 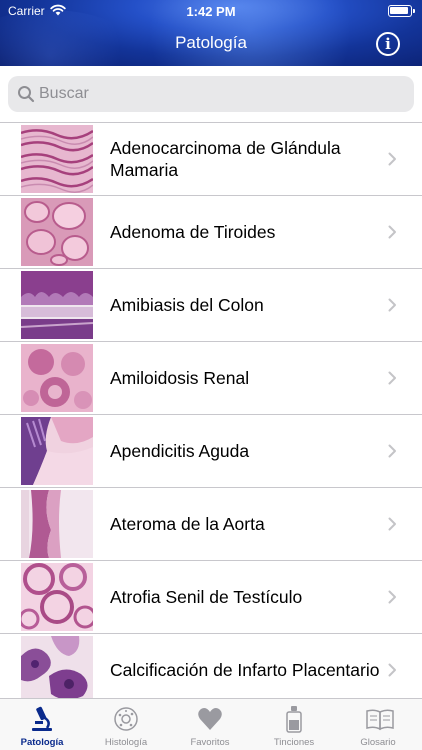 I want to click on list-item: Amiloidosis Renal, so click(x=211, y=377).